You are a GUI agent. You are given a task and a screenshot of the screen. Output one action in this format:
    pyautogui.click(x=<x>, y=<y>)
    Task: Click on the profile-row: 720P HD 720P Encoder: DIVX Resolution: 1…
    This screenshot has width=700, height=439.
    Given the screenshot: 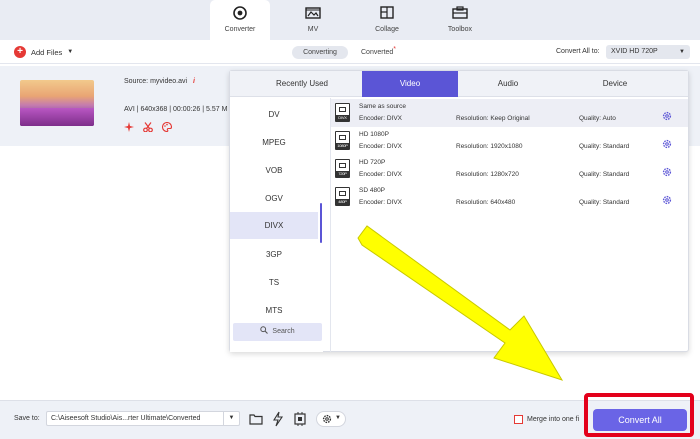 What is the action you would take?
    pyautogui.click(x=509, y=169)
    